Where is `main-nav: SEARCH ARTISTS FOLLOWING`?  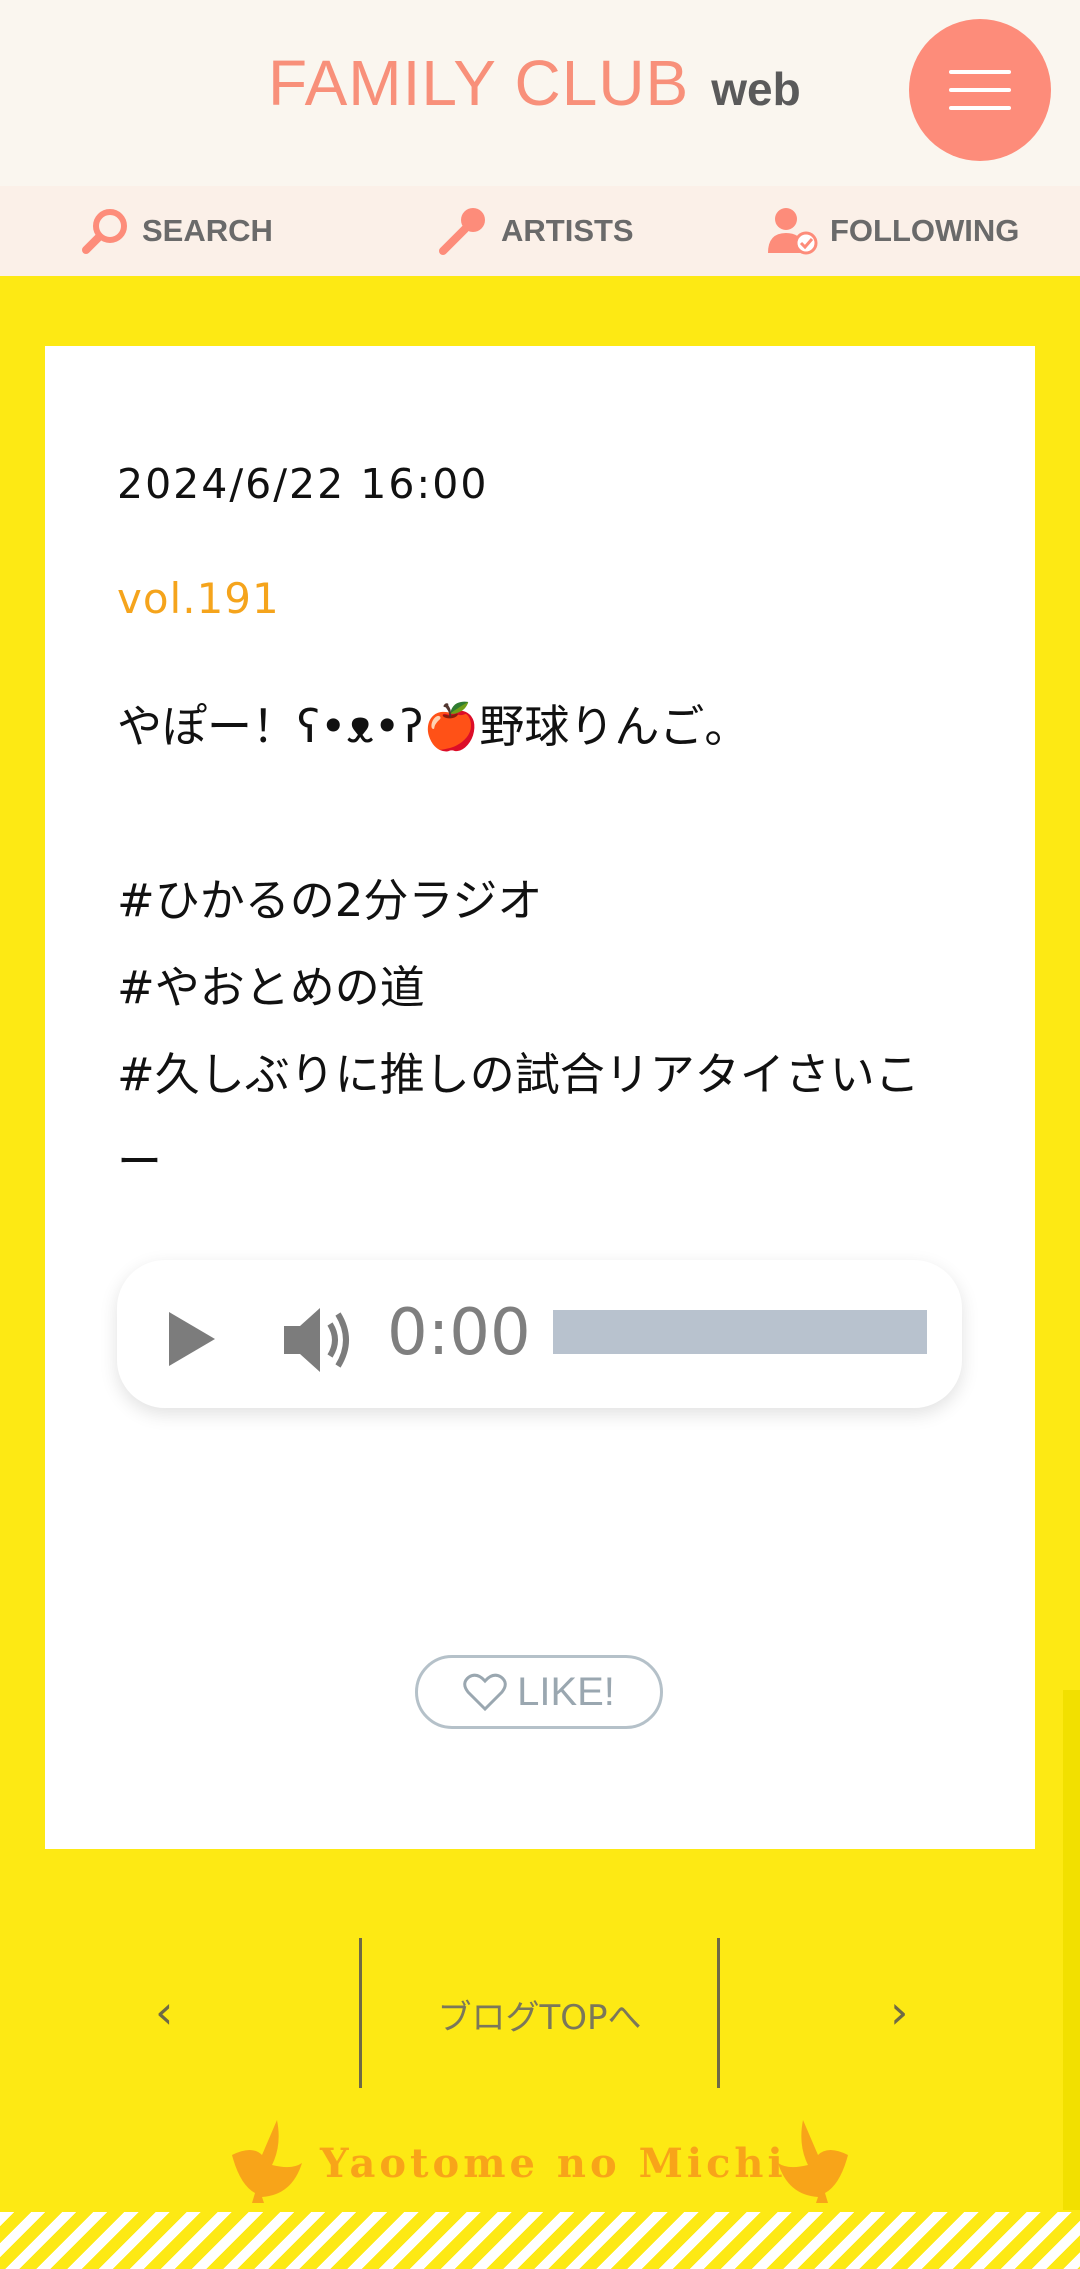 main-nav: SEARCH ARTISTS FOLLOWING is located at coordinates (540, 231).